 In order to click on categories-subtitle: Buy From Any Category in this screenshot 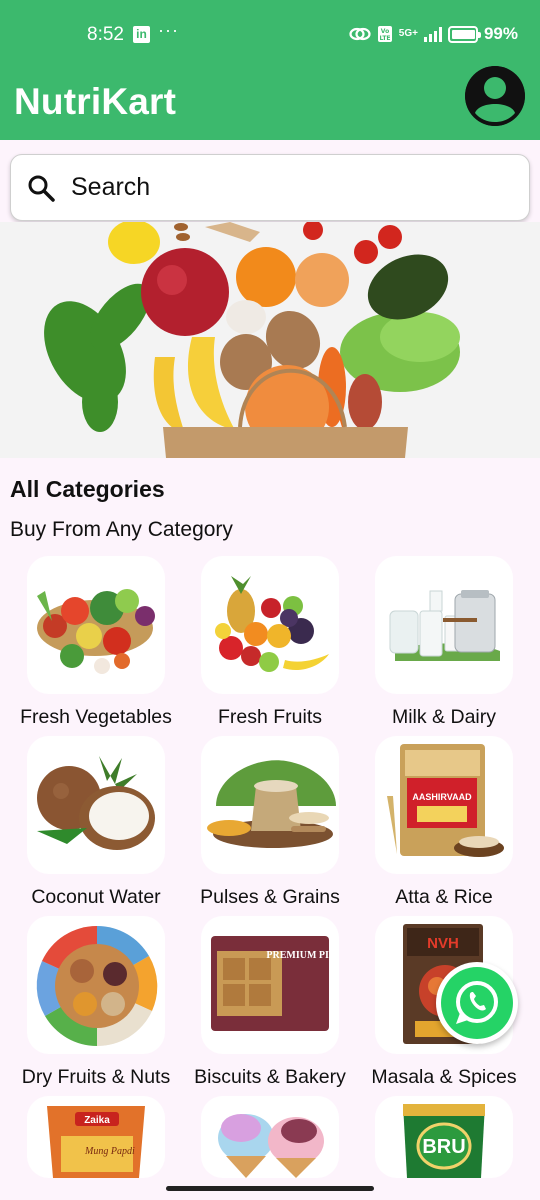, I will do `click(121, 529)`.